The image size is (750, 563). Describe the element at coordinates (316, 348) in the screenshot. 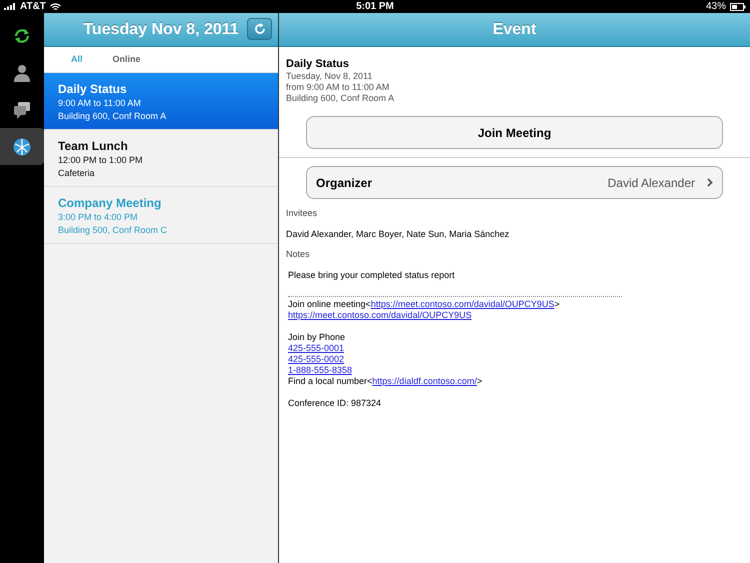

I see `note-link: 425-555-0001` at that location.